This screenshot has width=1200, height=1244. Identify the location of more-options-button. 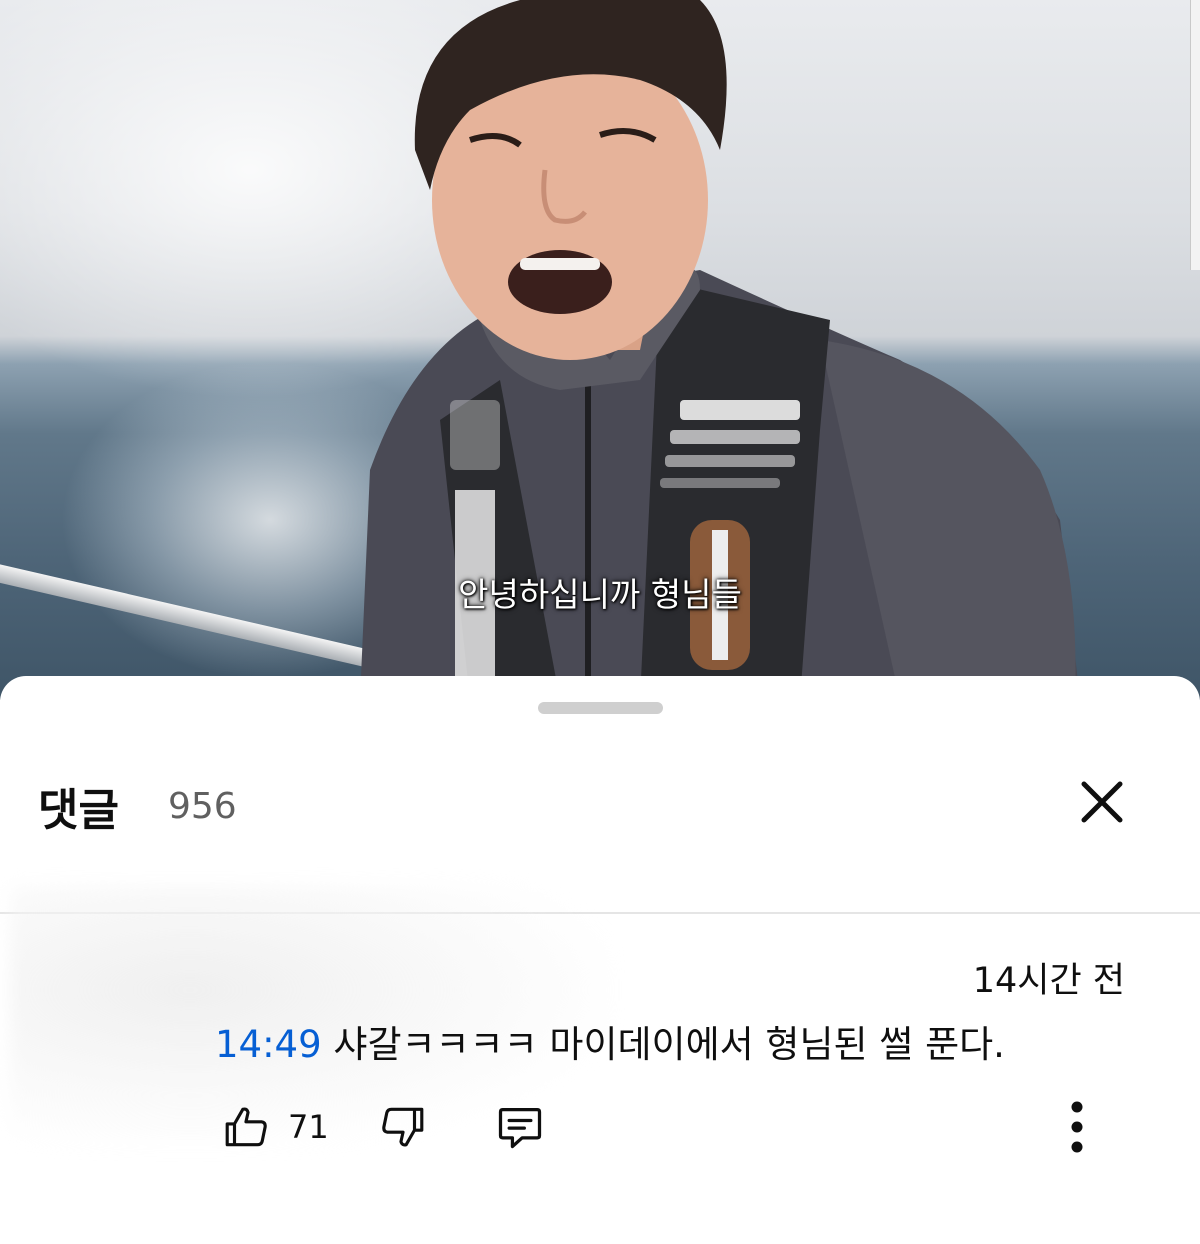
(1077, 1127).